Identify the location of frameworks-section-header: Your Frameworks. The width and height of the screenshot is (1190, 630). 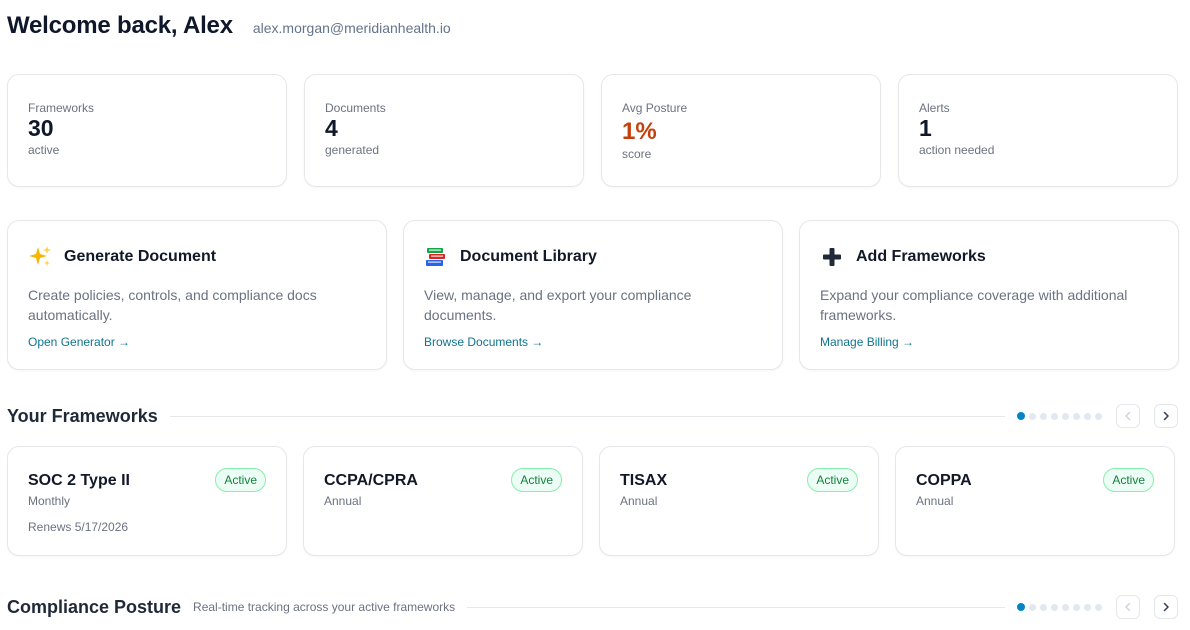
(592, 416).